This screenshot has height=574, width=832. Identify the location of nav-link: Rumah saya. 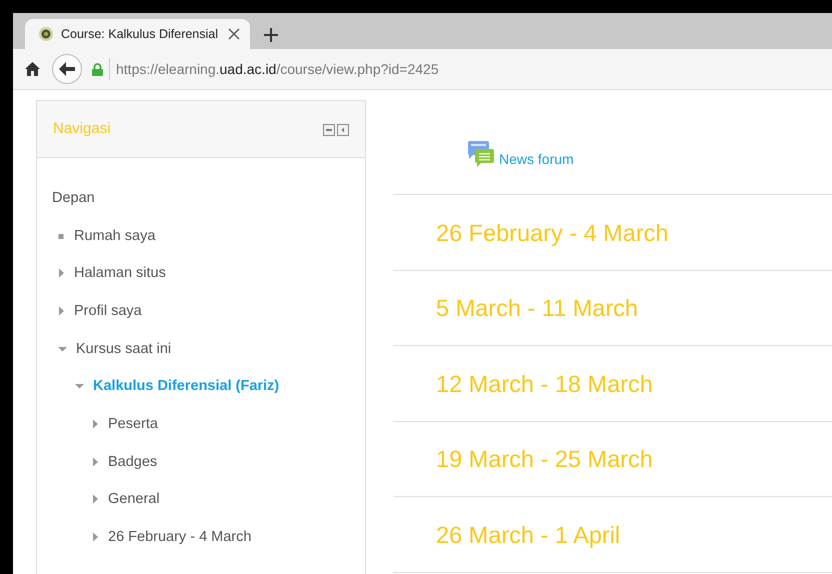
(115, 236).